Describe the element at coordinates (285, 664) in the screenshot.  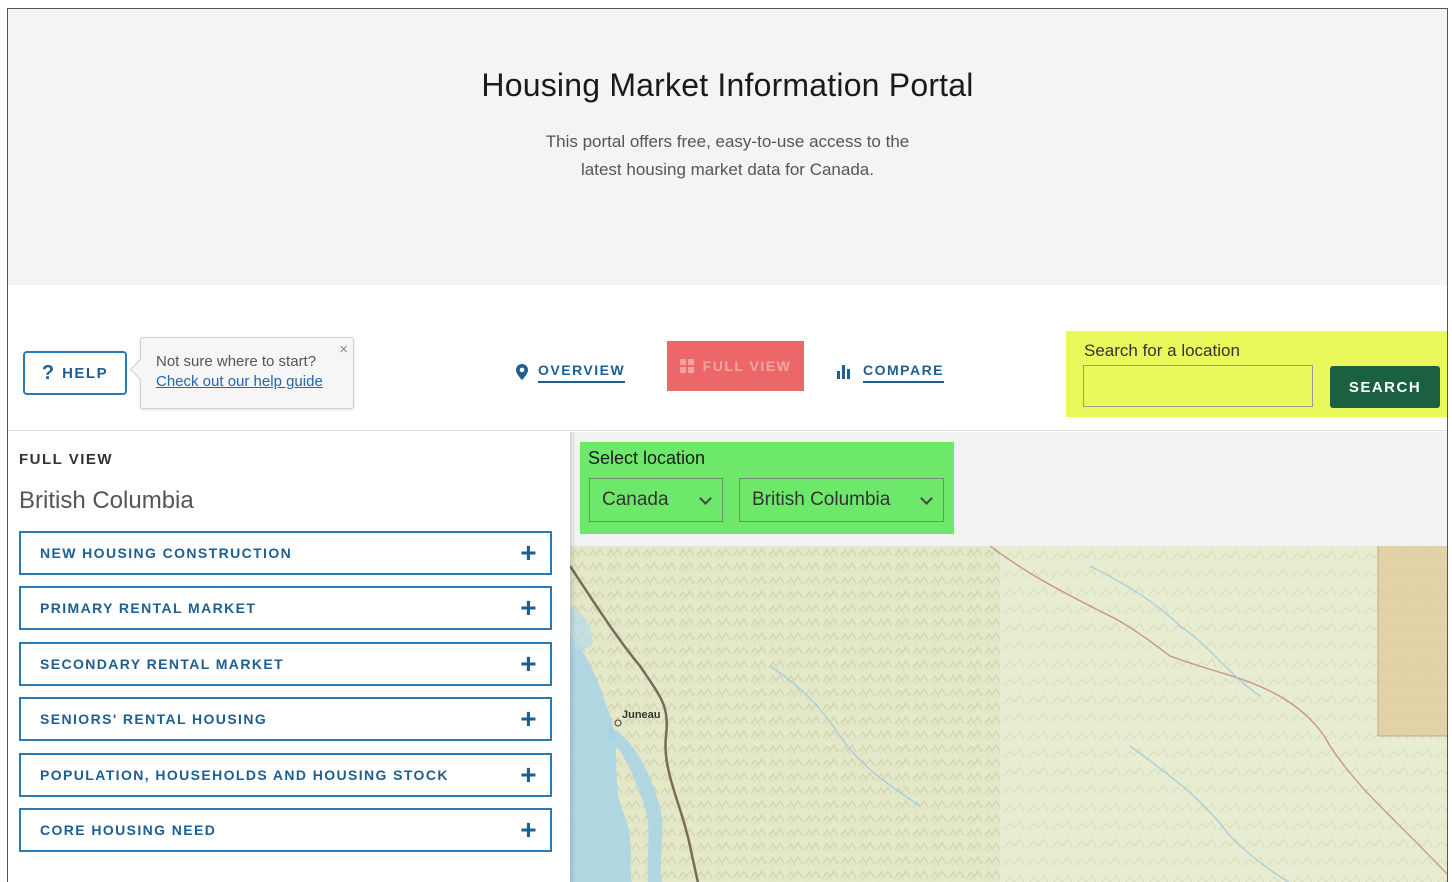
I see `accordion-secondary-rental-market: SECONDARY RENTAL MARKET +` at that location.